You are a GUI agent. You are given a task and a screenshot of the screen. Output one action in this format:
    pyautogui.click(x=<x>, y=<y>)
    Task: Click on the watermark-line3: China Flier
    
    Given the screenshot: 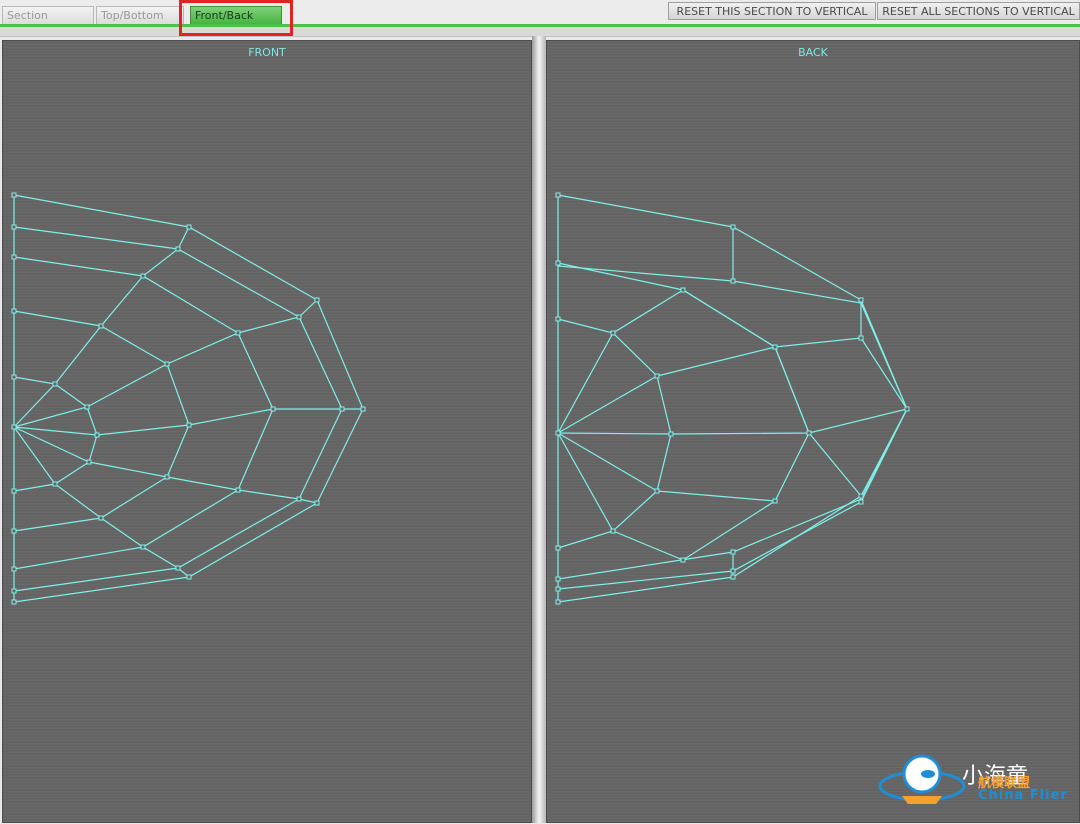 What is the action you would take?
    pyautogui.click(x=1023, y=795)
    